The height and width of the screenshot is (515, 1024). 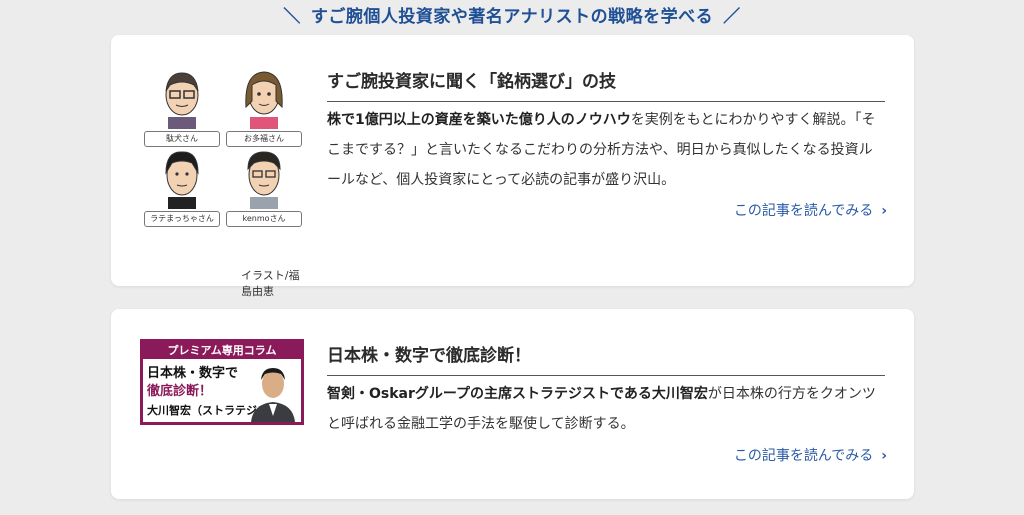 I want to click on name-tag: kenmoさん, so click(x=264, y=219).